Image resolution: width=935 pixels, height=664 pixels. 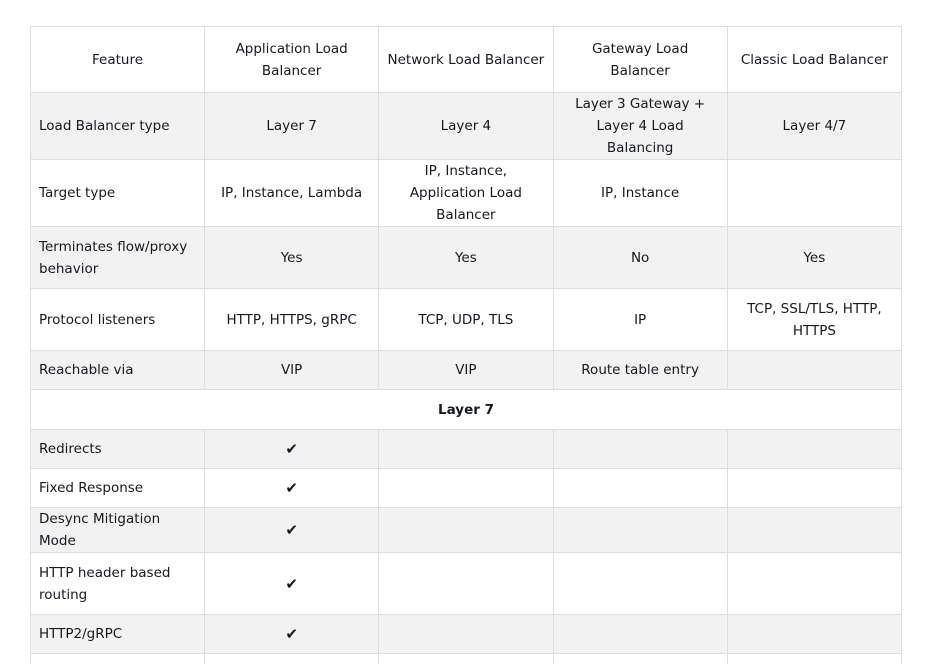 I want to click on table-row: Fixed Response ✔, so click(x=466, y=488).